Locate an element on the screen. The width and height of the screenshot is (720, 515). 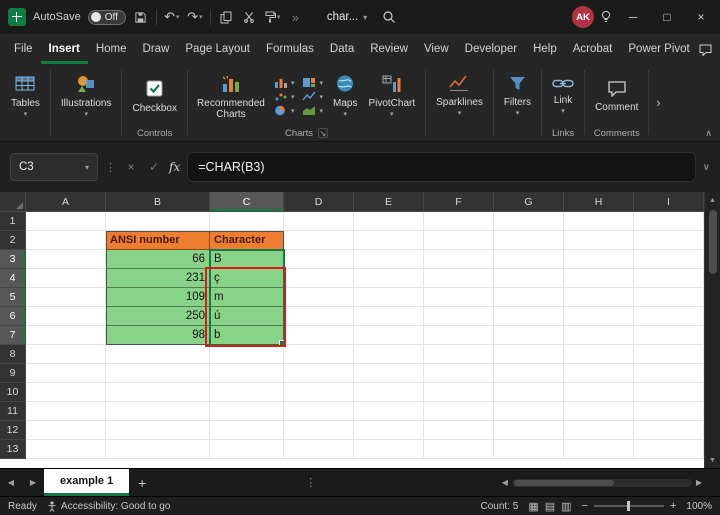
cell-D1 is located at coordinates (319, 221).